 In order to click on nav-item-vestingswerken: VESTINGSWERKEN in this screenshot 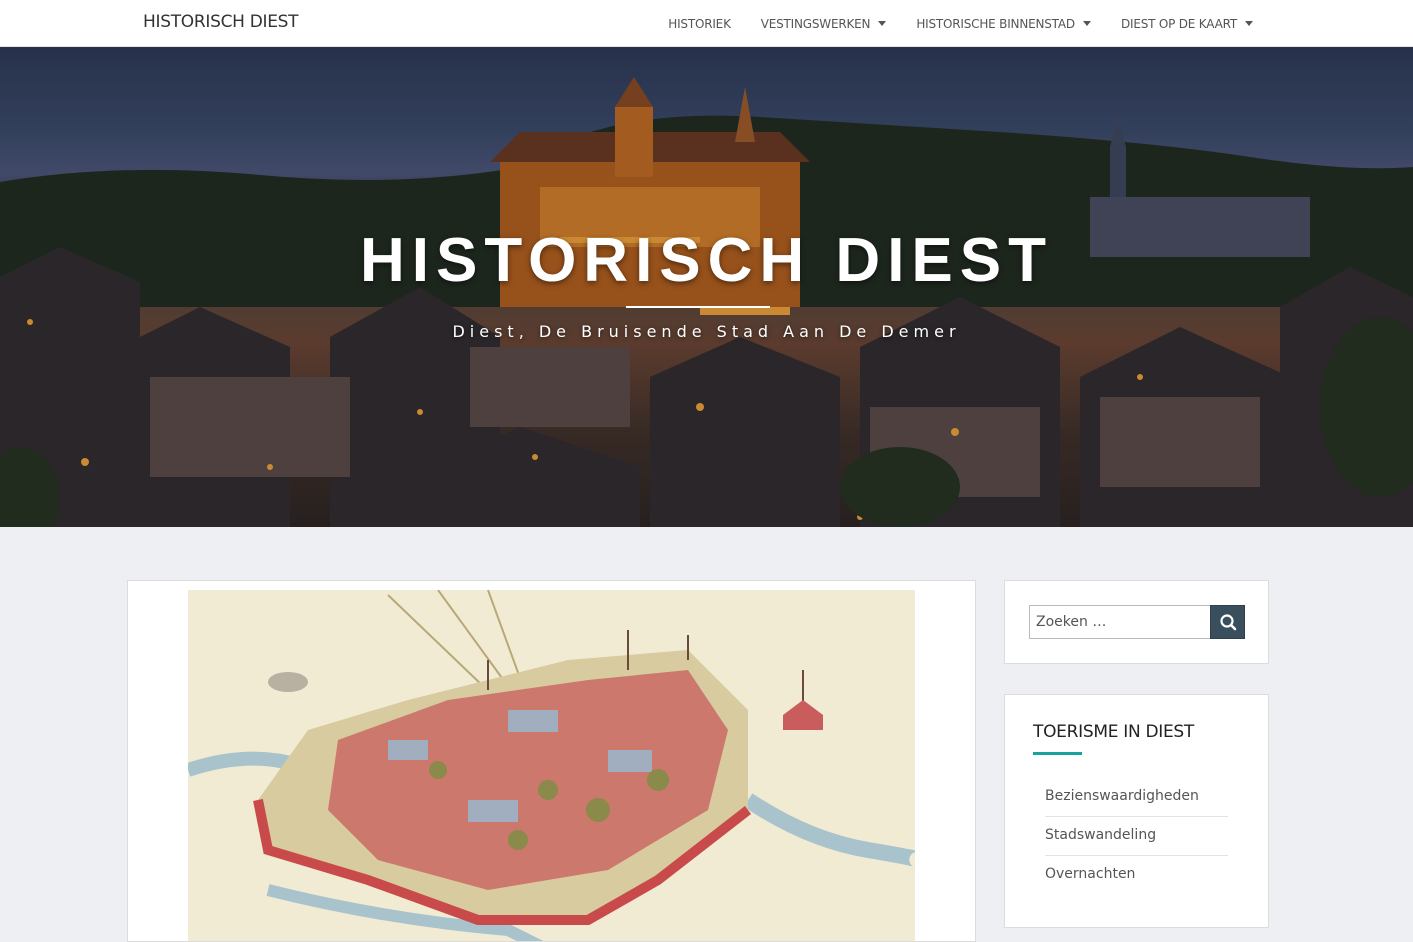, I will do `click(824, 24)`.